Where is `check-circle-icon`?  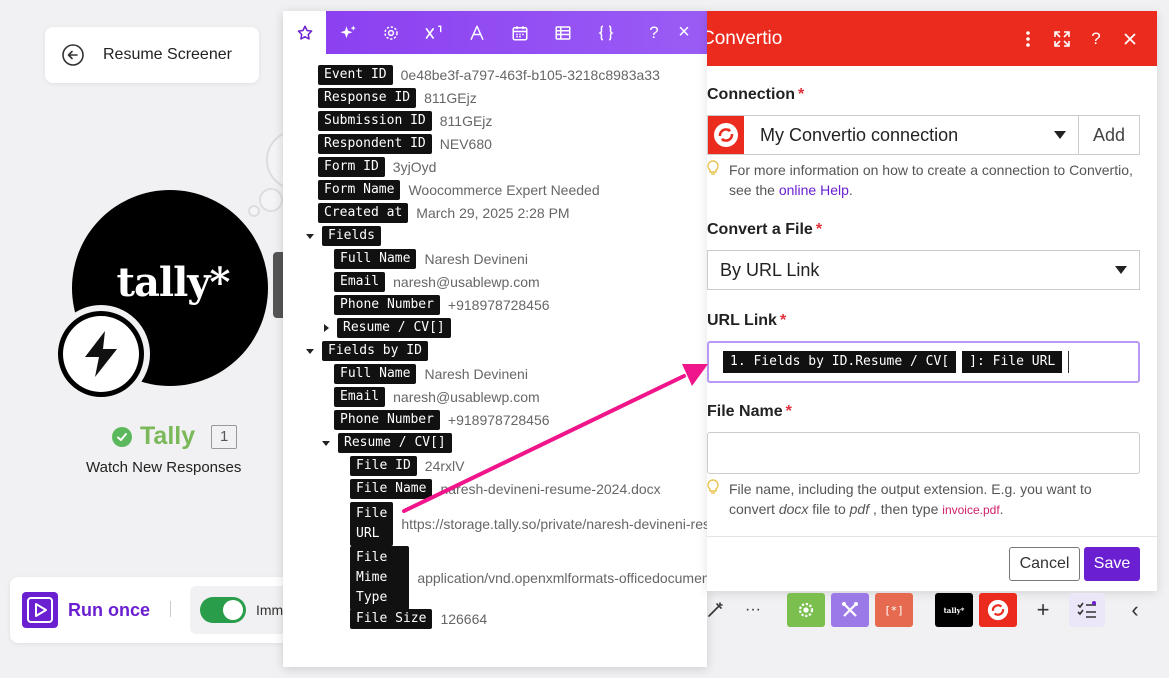 check-circle-icon is located at coordinates (122, 436).